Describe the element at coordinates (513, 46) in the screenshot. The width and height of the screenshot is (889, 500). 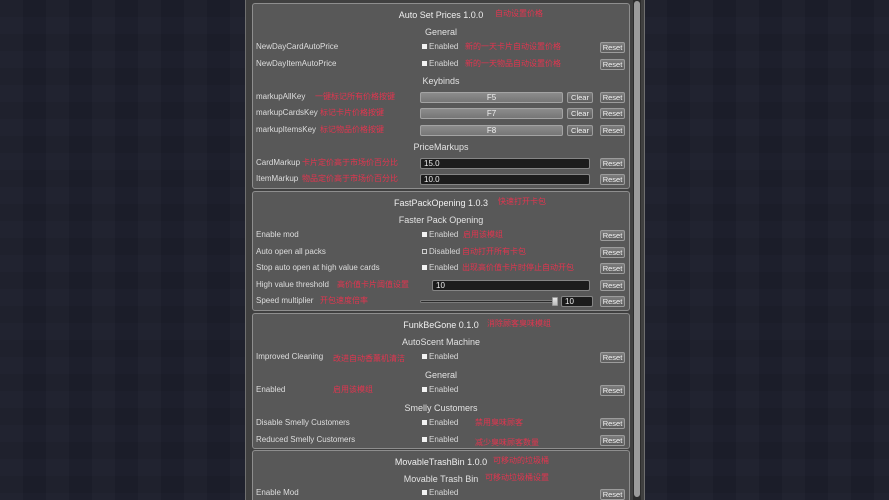
I see `translation-note: 新的一天卡片自动设置价格` at that location.